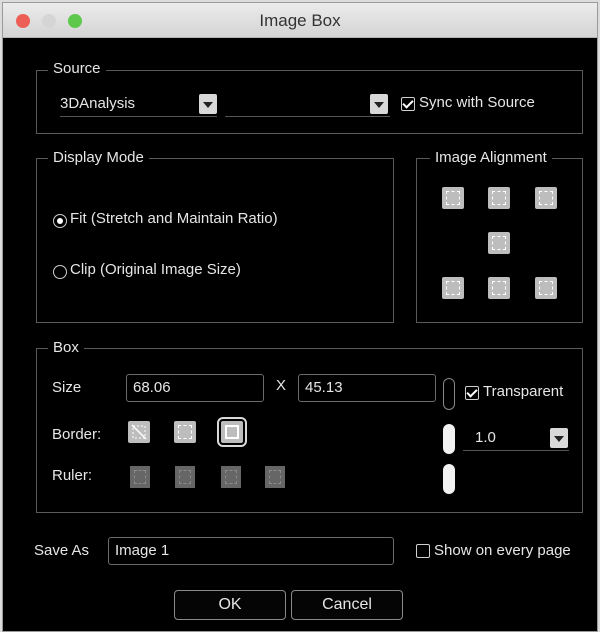 The image size is (600, 632). I want to click on border-solid-icon, so click(232, 432).